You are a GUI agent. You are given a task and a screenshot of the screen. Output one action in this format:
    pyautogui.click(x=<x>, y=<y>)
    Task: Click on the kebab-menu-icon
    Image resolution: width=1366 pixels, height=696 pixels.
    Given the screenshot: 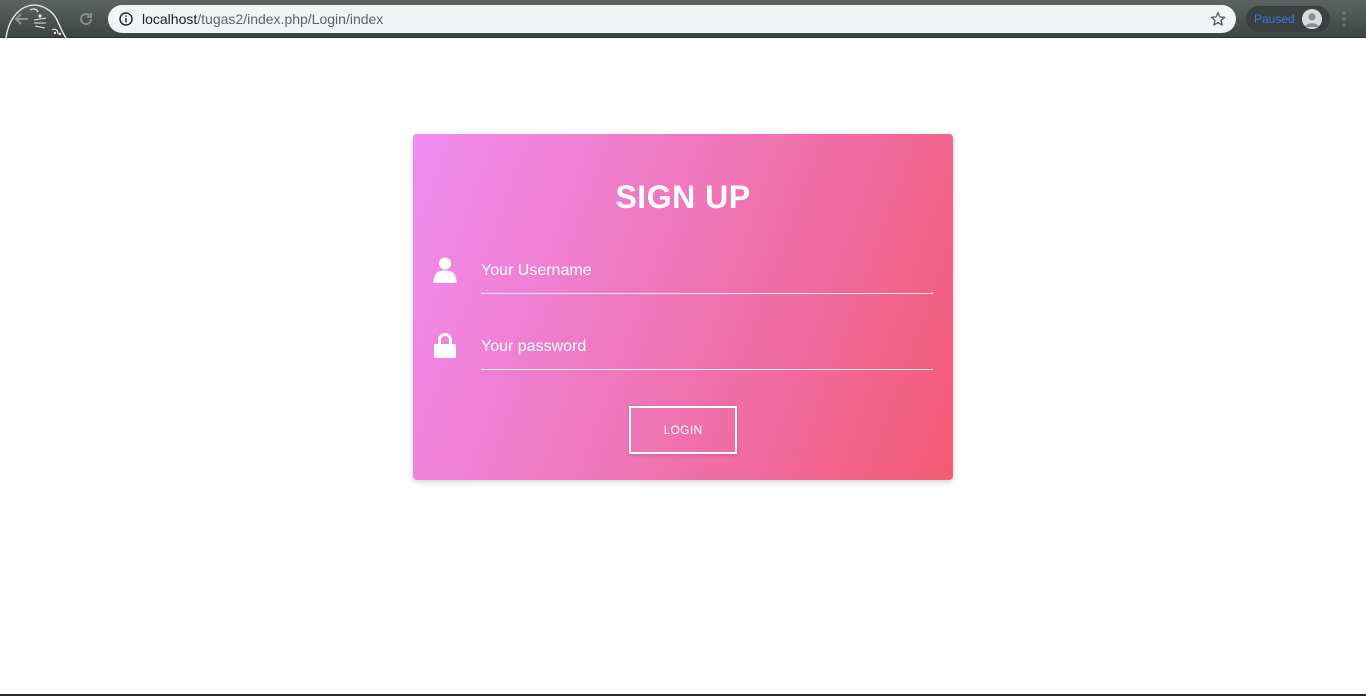 What is the action you would take?
    pyautogui.click(x=1344, y=19)
    